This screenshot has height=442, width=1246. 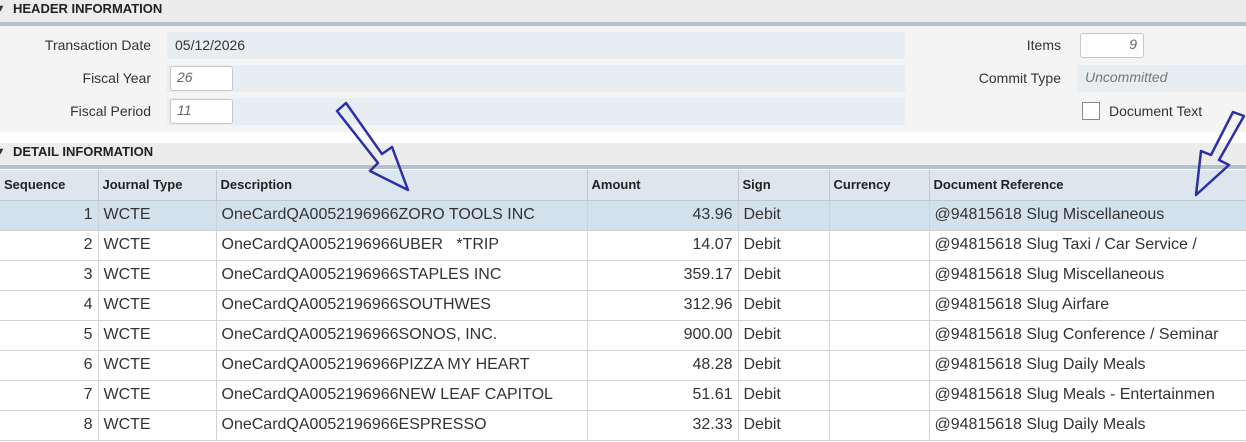 I want to click on cell-sequence: 7, so click(x=49, y=395).